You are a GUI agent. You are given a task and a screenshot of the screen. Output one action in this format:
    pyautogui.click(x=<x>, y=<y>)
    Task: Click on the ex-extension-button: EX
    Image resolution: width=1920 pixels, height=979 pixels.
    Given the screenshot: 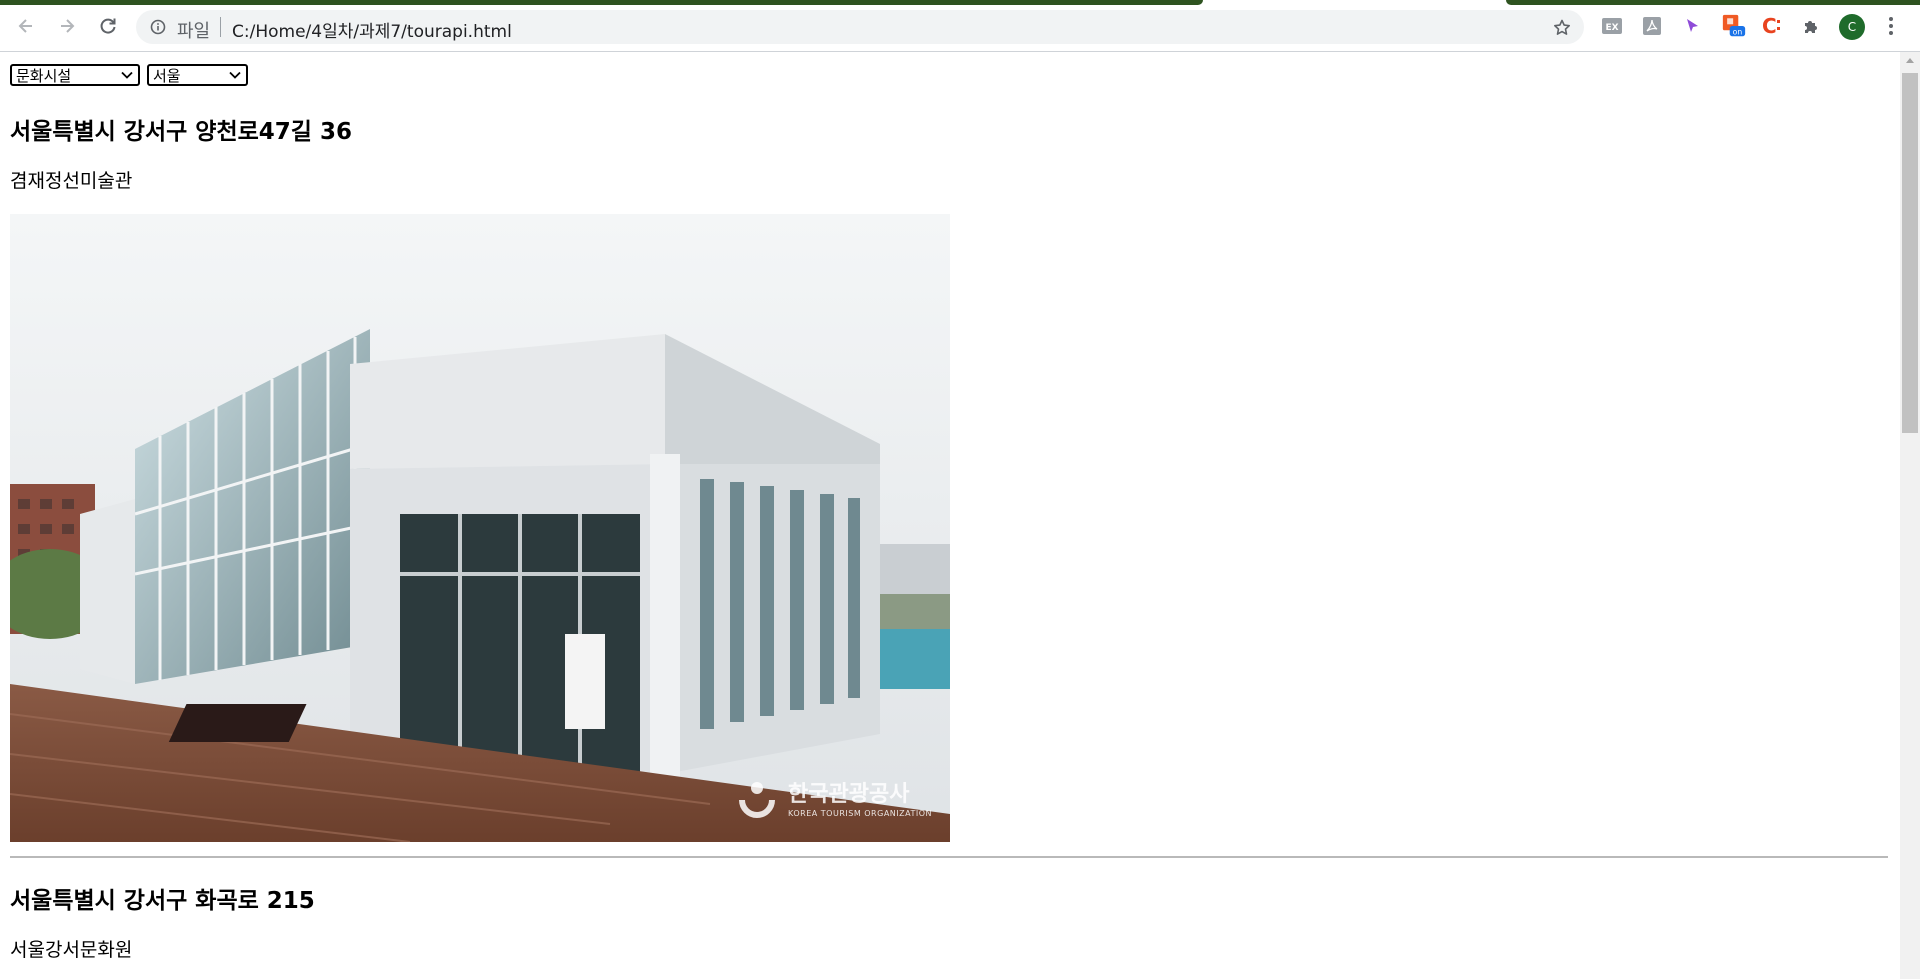 What is the action you would take?
    pyautogui.click(x=1612, y=26)
    